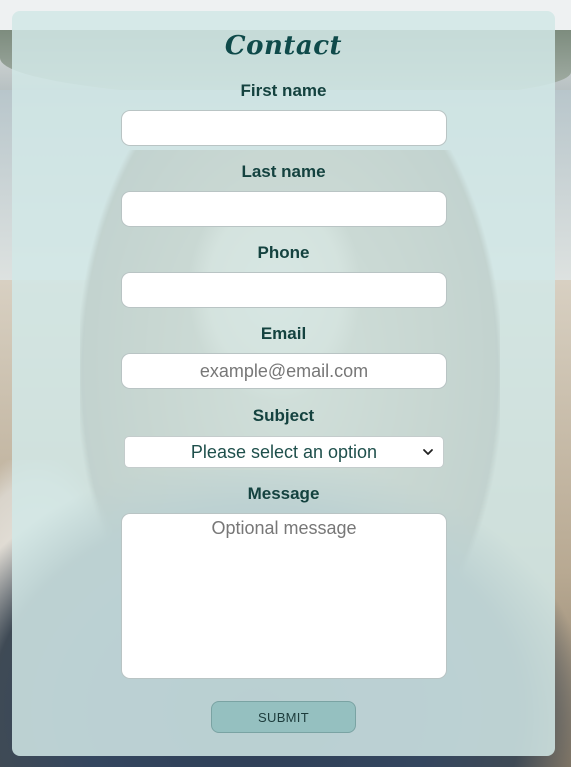 The image size is (571, 767). Describe the element at coordinates (284, 209) in the screenshot. I see `last-name-input` at that location.